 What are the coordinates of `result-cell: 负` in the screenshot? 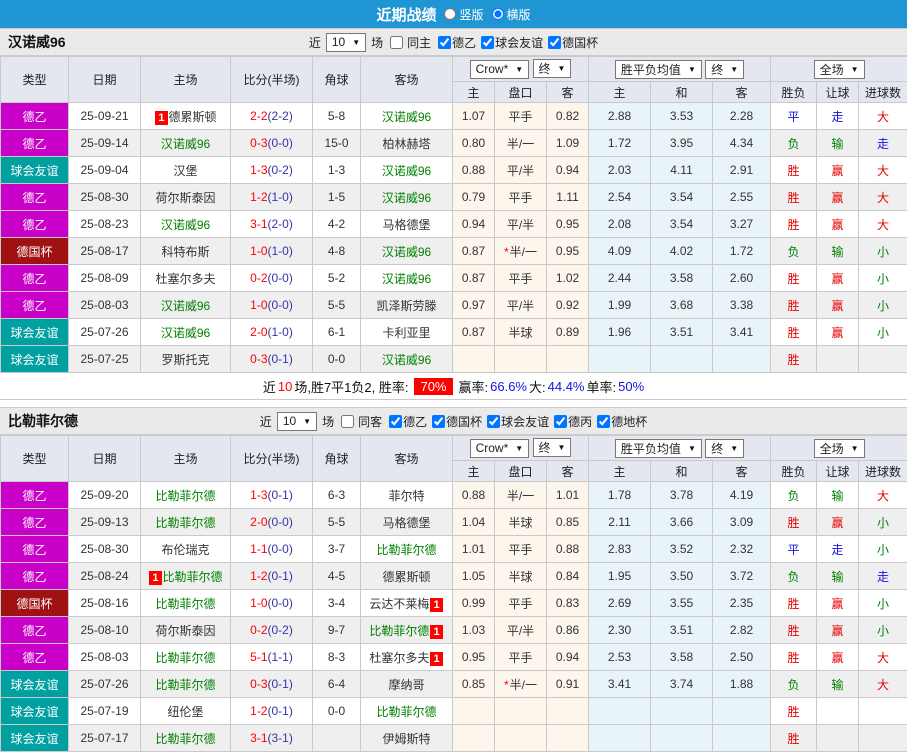 It's located at (794, 251).